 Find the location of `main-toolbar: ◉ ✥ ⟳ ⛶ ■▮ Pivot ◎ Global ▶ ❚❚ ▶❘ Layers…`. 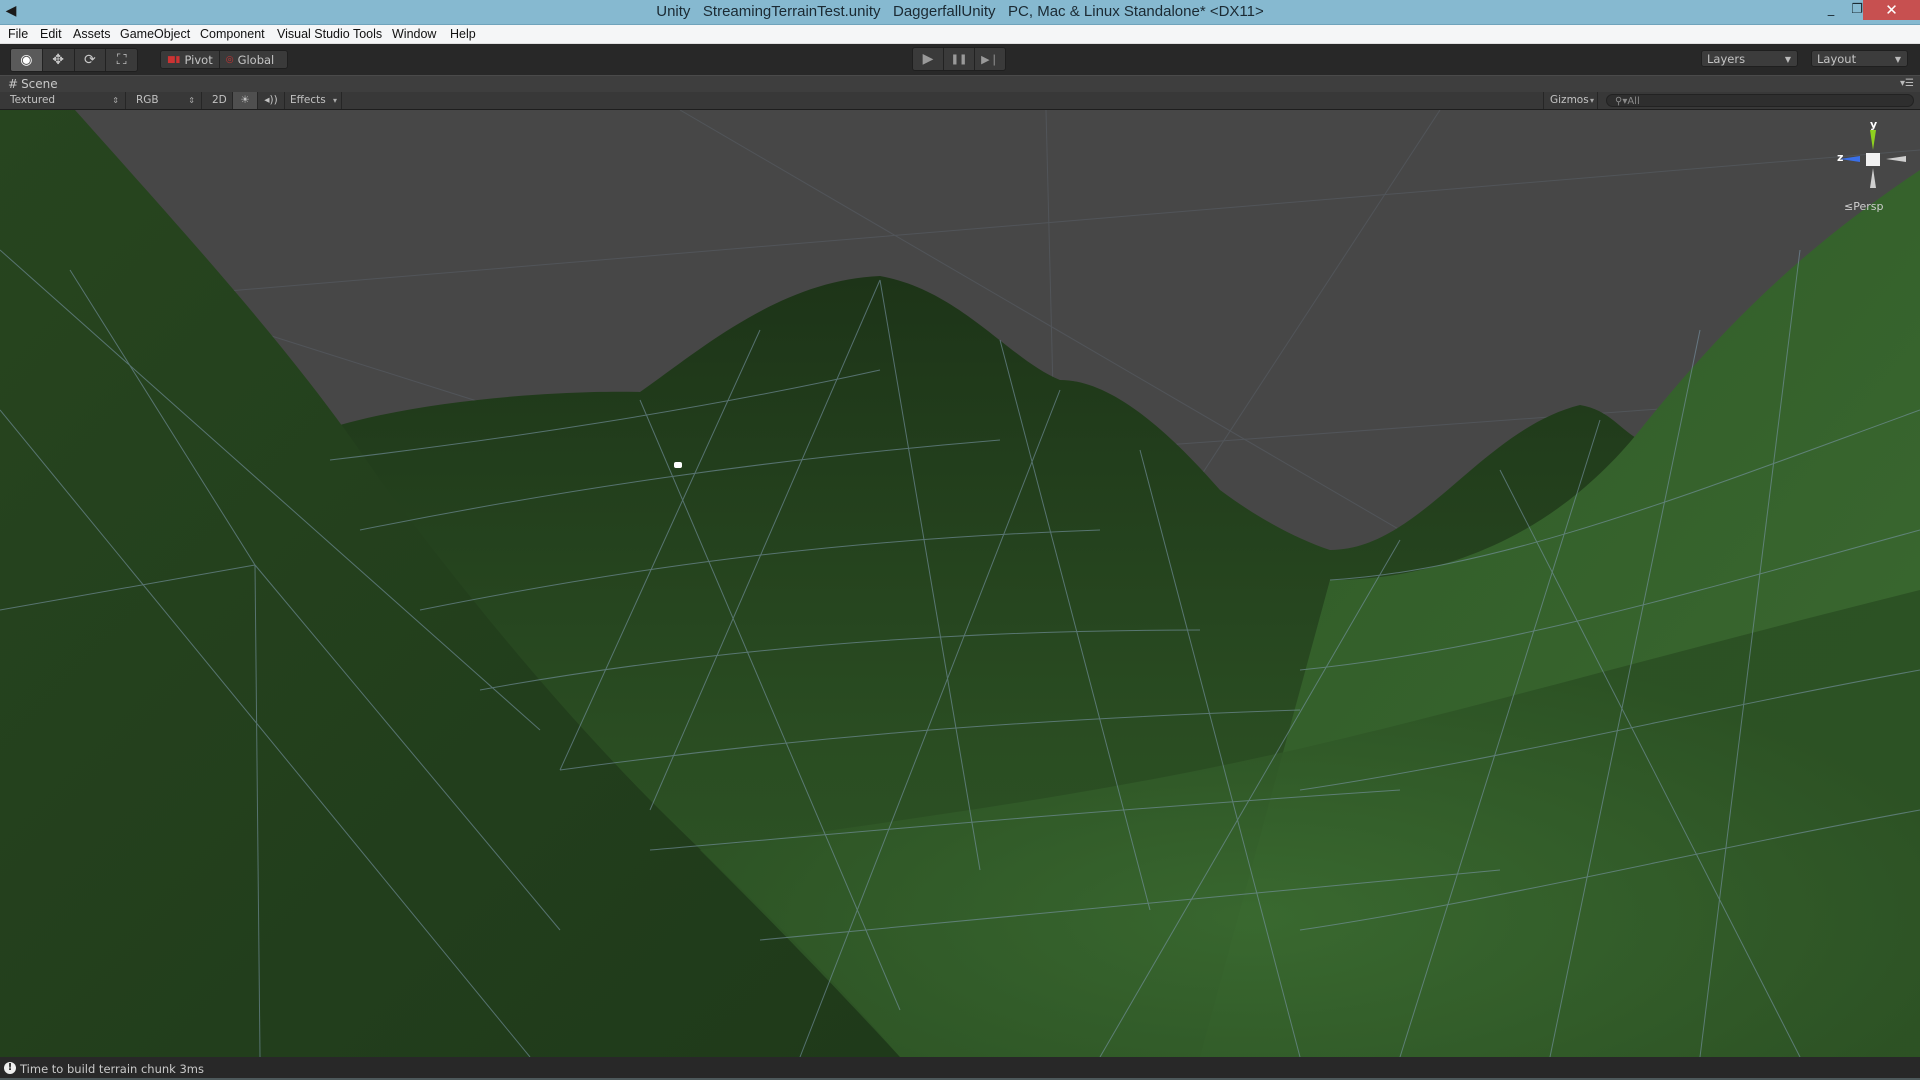

main-toolbar: ◉ ✥ ⟳ ⛶ ■▮ Pivot ◎ Global ▶ ❚❚ ▶❘ Layers… is located at coordinates (960, 59).